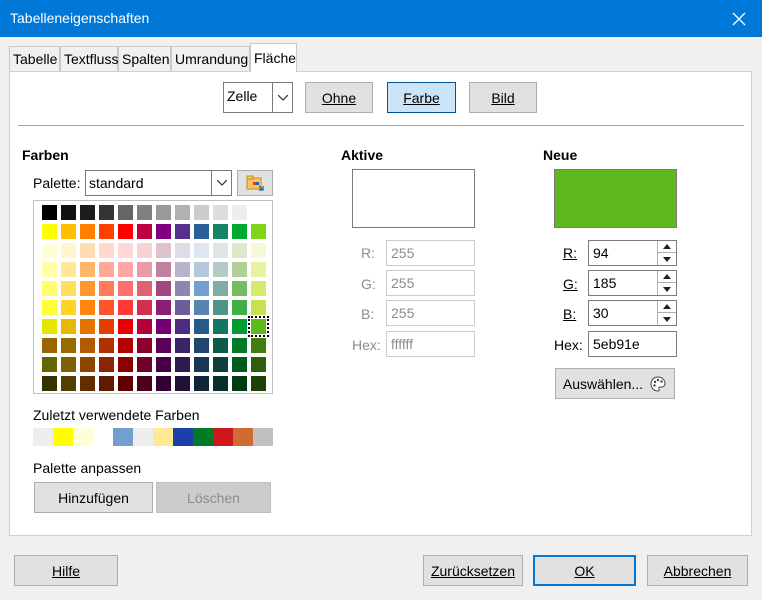 This screenshot has height=600, width=762. I want to click on help-button: Hilfe, so click(66, 570).